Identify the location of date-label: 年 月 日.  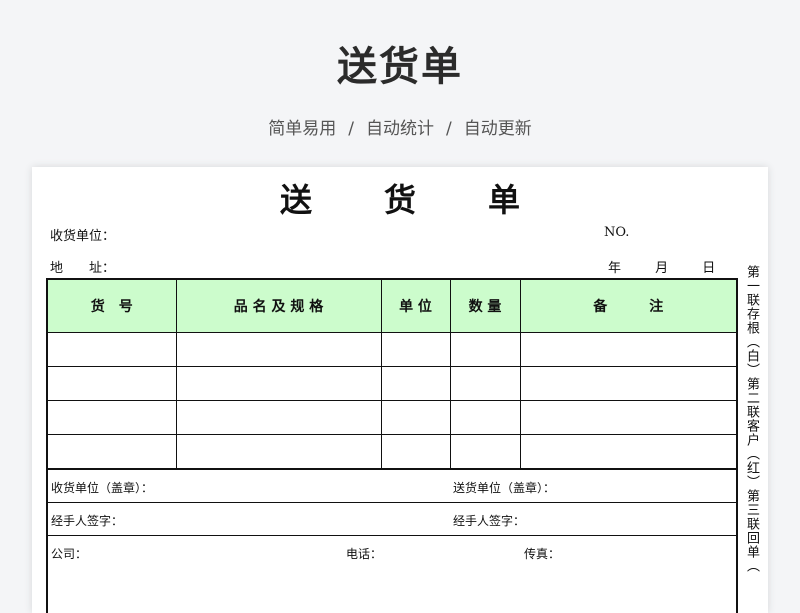
(662, 268).